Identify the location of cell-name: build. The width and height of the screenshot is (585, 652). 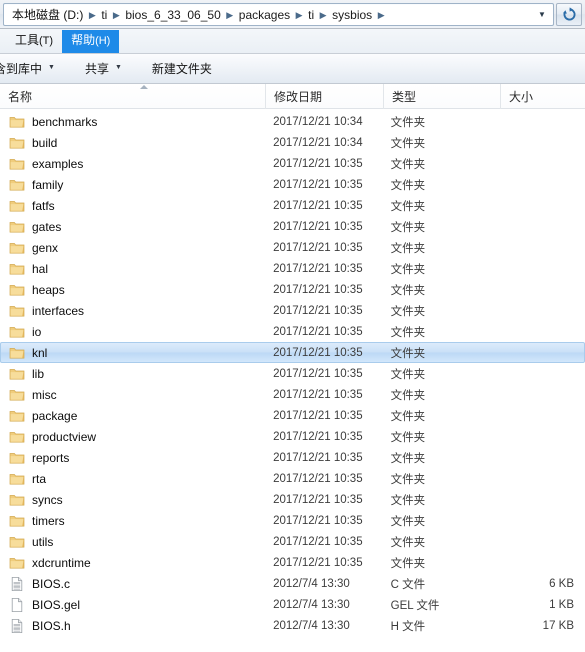
(133, 143).